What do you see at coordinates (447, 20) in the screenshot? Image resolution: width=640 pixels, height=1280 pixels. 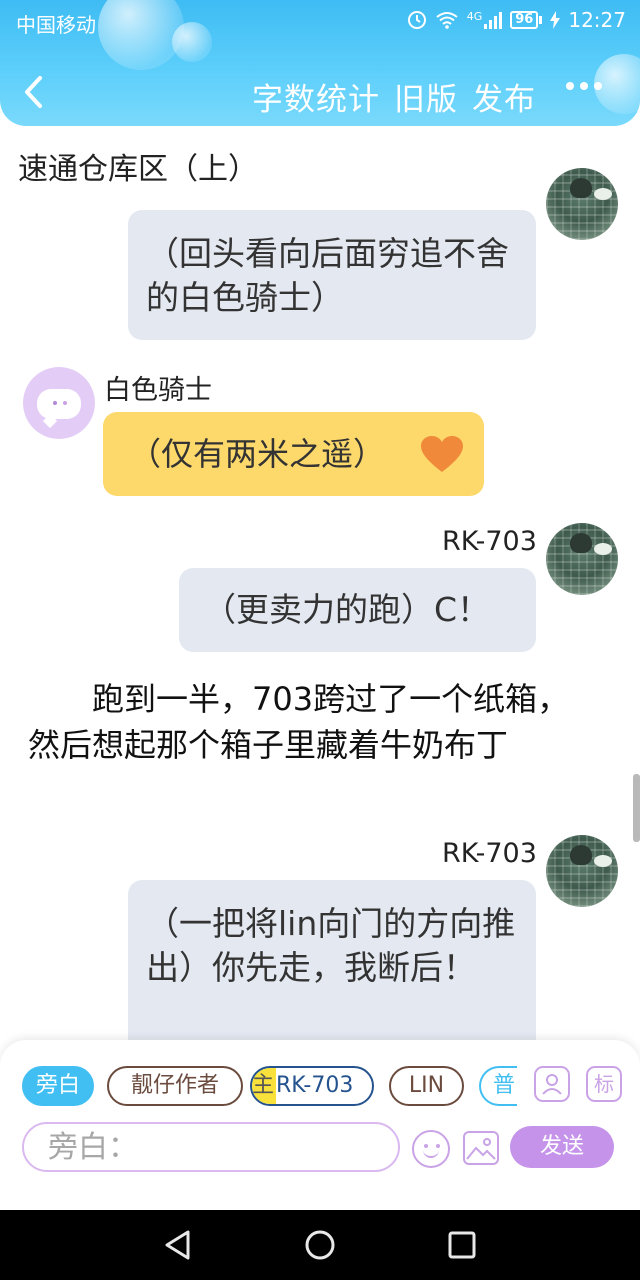 I see `wifi-icon` at bounding box center [447, 20].